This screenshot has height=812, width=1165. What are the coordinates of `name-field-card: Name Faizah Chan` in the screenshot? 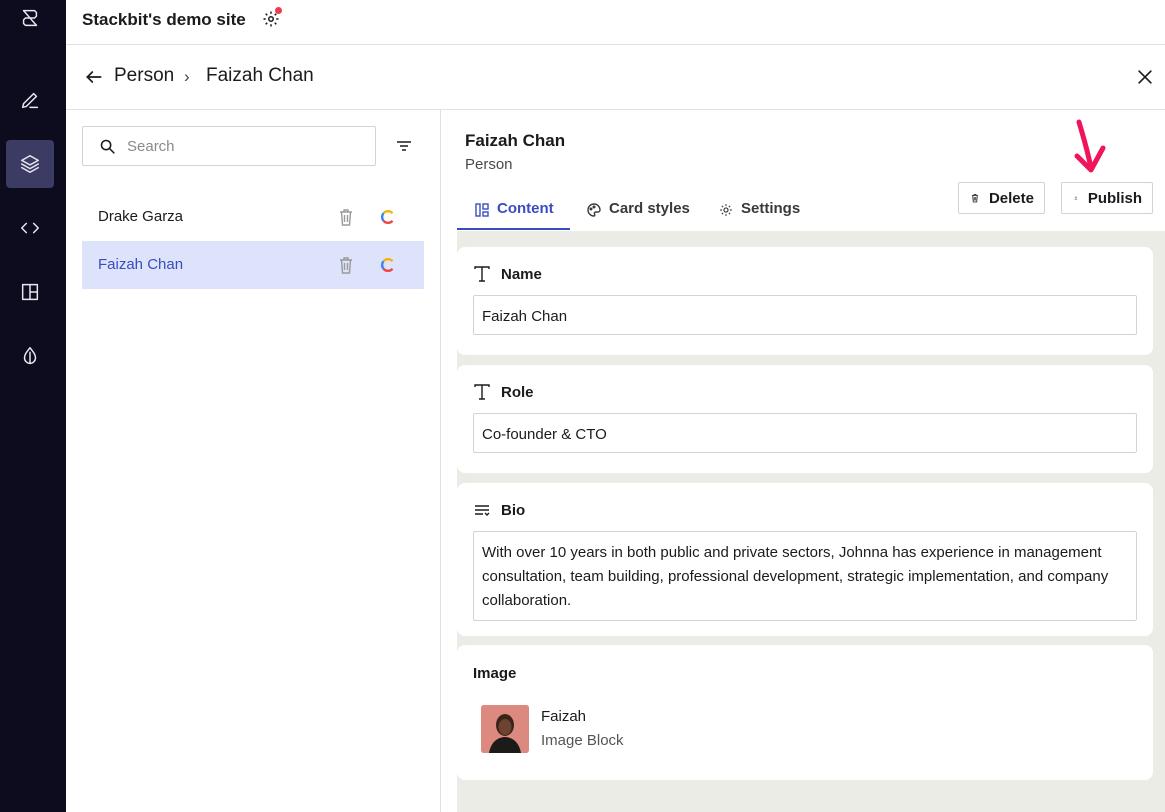 It's located at (805, 301).